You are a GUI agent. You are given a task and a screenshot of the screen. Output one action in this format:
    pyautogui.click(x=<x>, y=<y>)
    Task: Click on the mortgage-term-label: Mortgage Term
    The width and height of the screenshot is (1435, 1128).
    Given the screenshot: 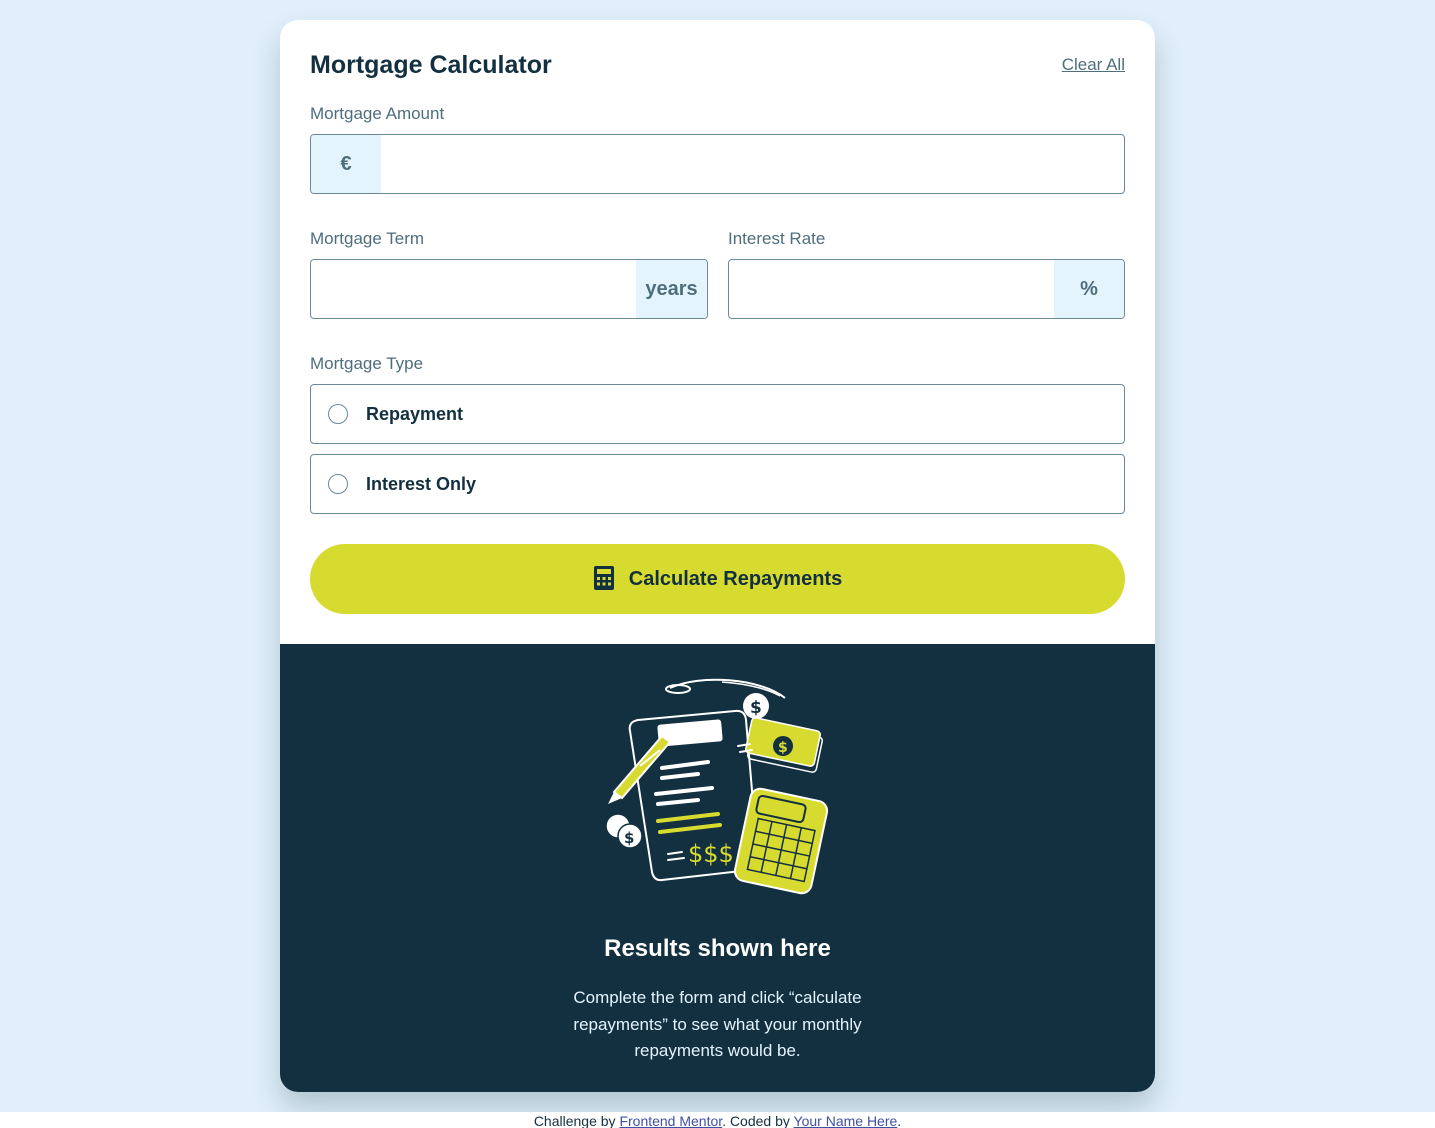 What is the action you would take?
    pyautogui.click(x=367, y=238)
    